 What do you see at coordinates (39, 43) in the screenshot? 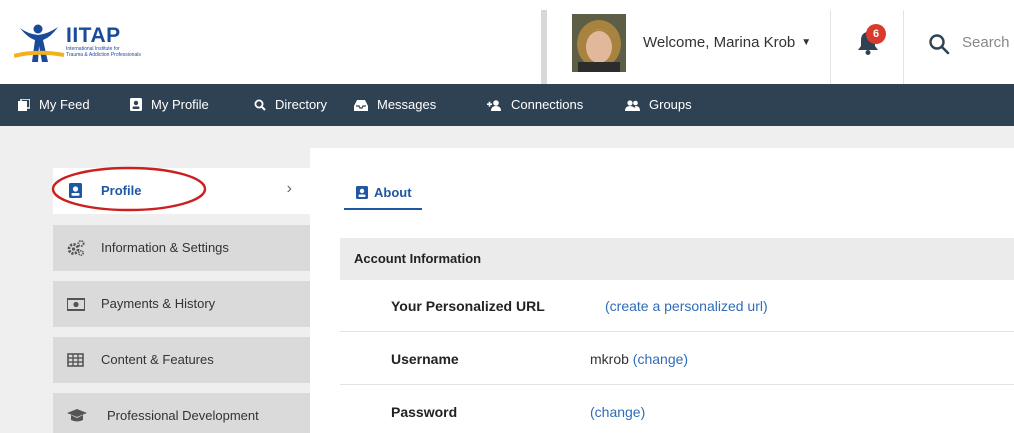
I see `logo-figure-icon` at bounding box center [39, 43].